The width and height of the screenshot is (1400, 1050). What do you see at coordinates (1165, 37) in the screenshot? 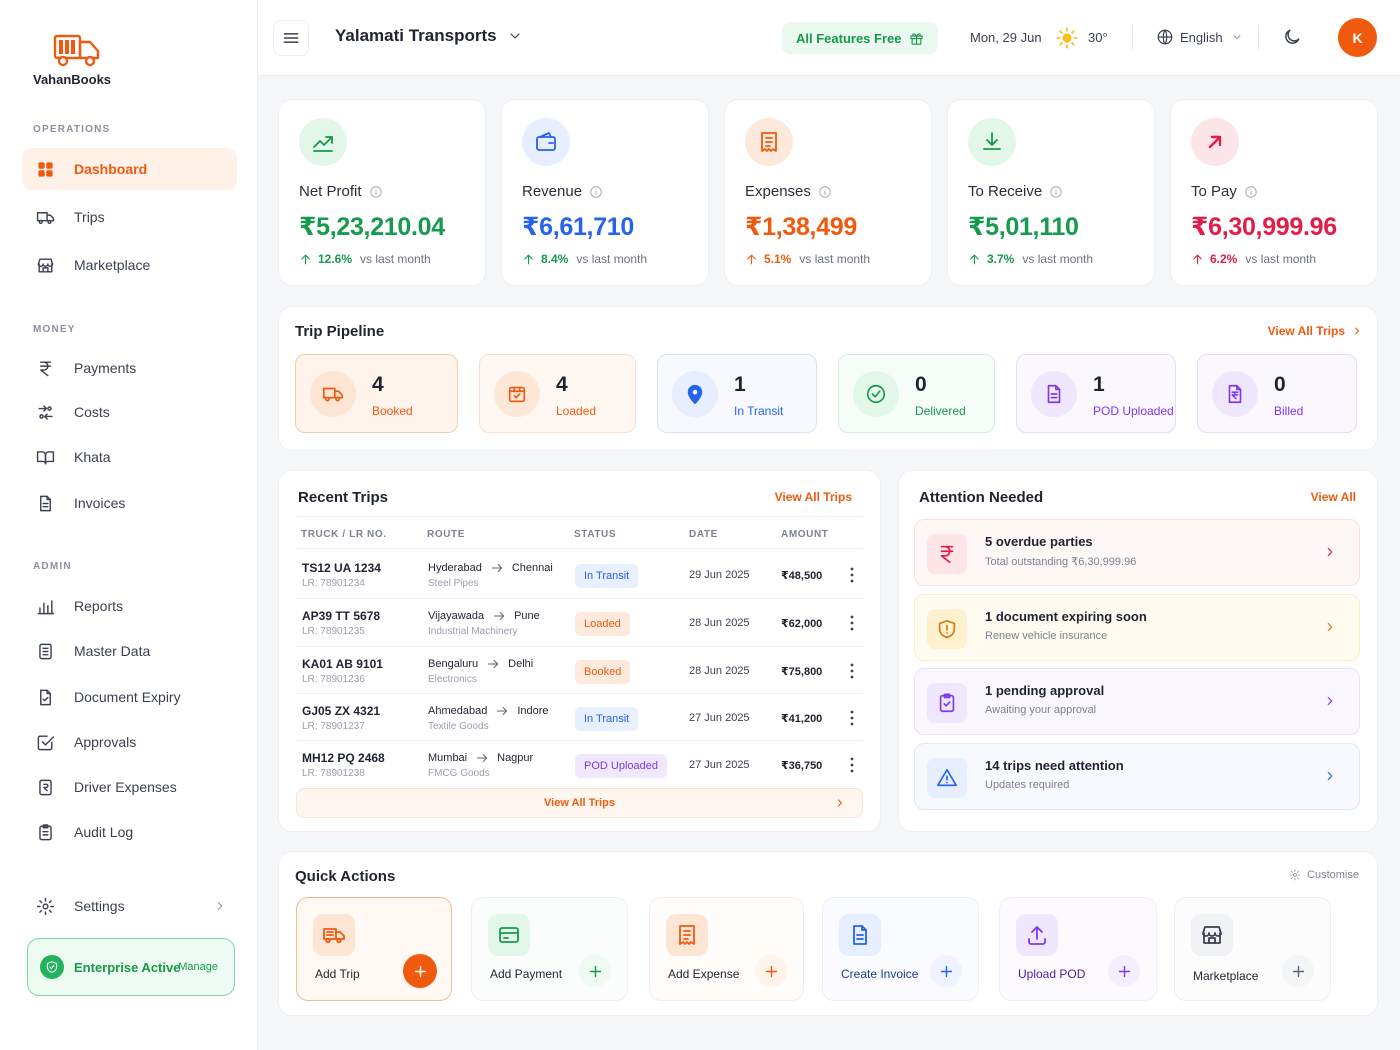
I see `globe-icon` at bounding box center [1165, 37].